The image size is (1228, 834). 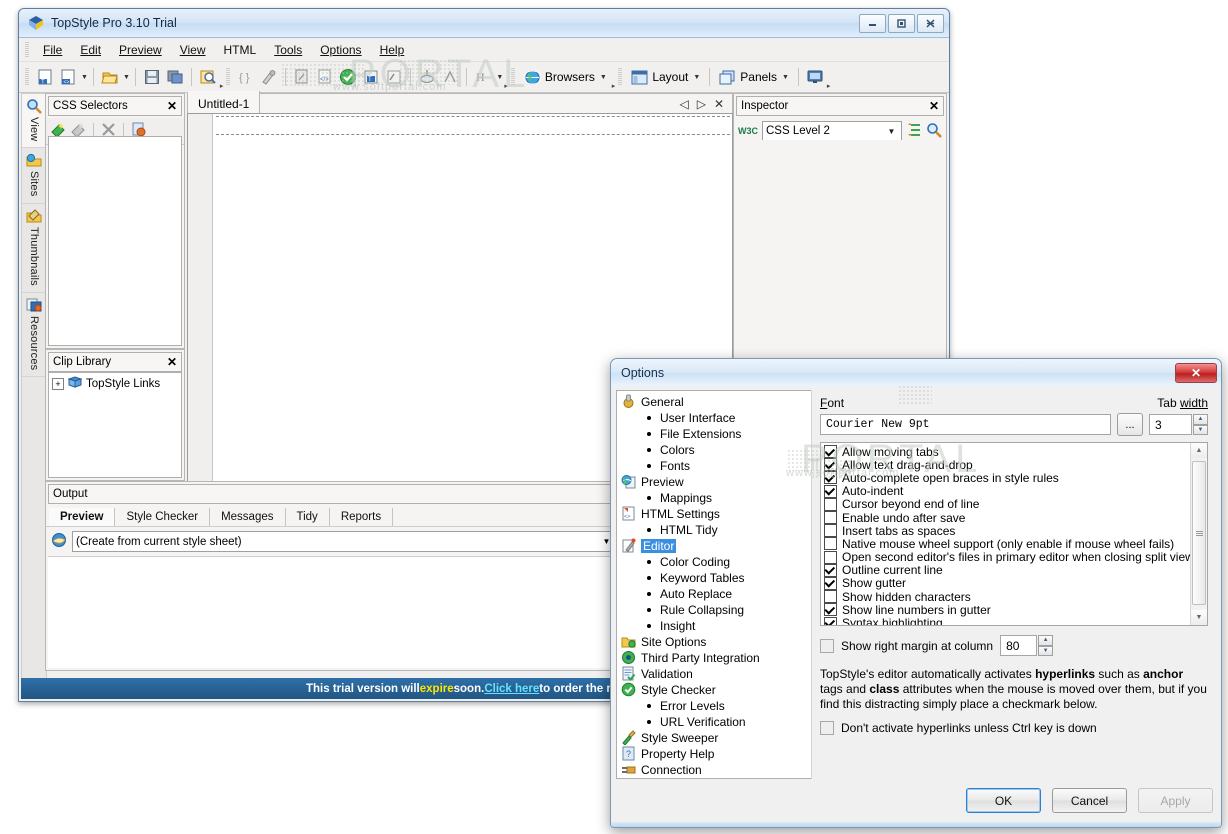 What do you see at coordinates (394, 77) in the screenshot?
I see `style-sweeper-icon` at bounding box center [394, 77].